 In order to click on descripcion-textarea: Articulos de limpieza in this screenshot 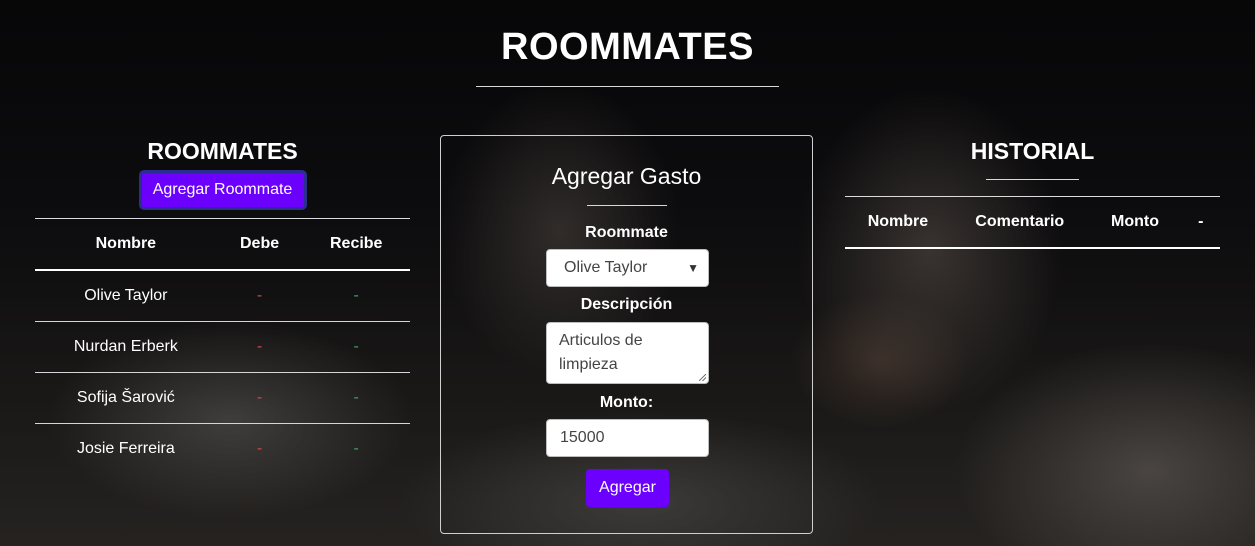, I will do `click(627, 353)`.